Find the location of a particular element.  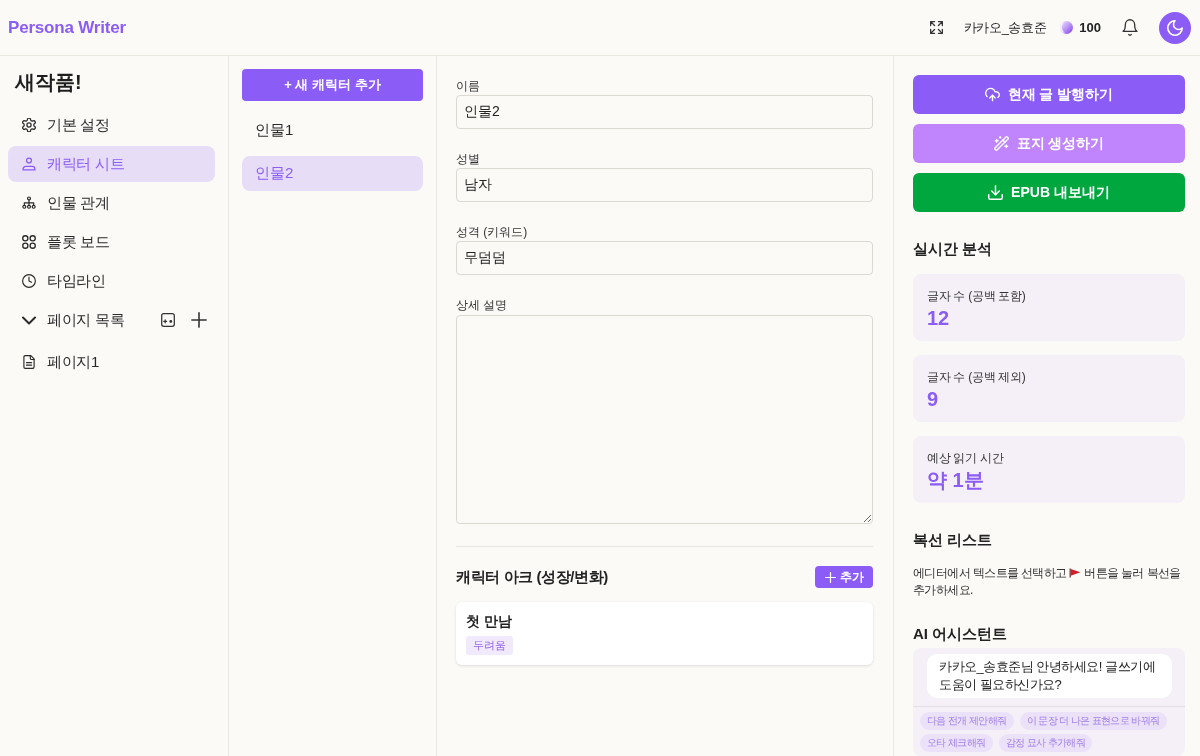

hierarchy-icon is located at coordinates (29, 203).